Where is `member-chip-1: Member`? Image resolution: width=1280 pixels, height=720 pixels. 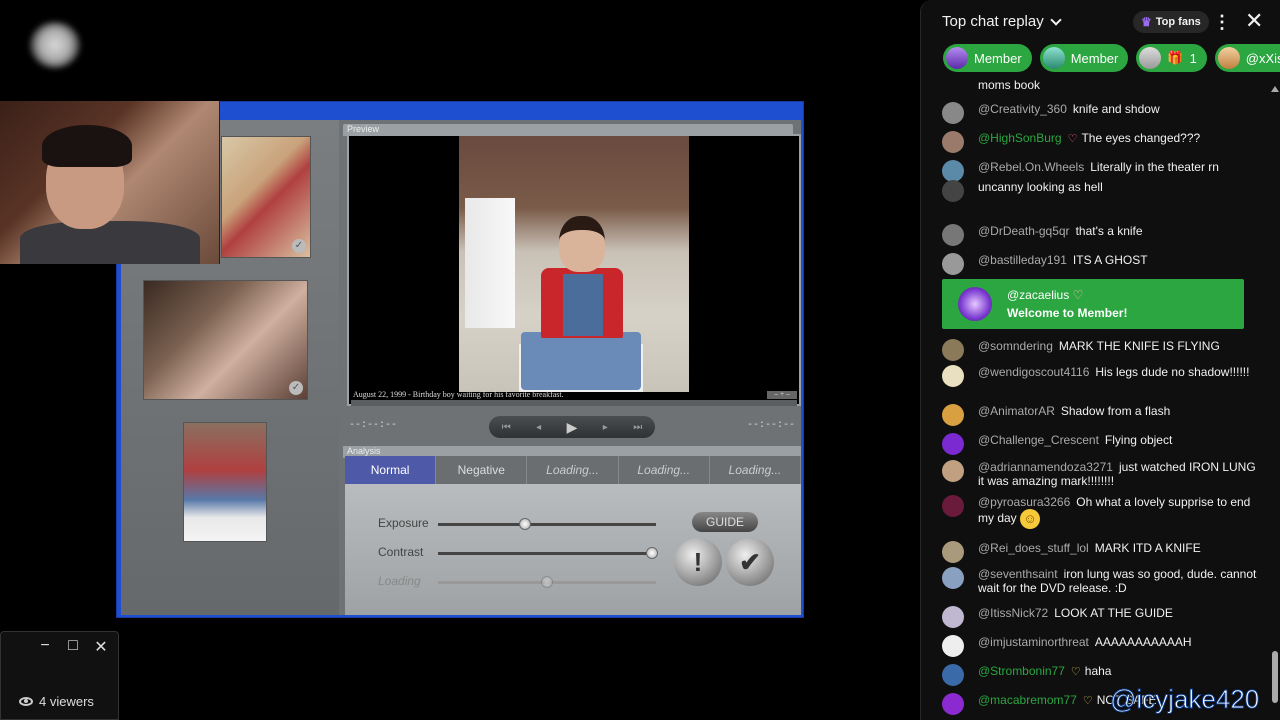 member-chip-1: Member is located at coordinates (987, 58).